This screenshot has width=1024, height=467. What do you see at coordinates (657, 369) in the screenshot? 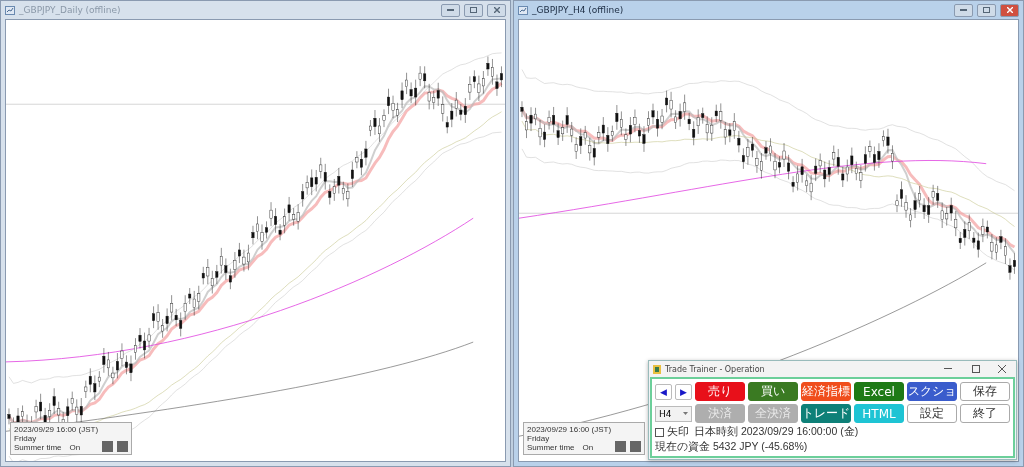
I see `app-icon` at bounding box center [657, 369].